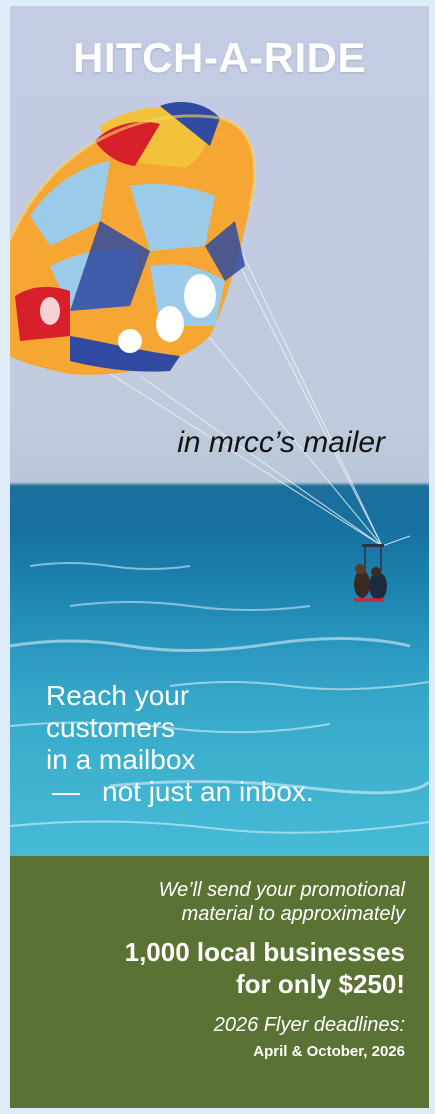 The image size is (435, 1114). What do you see at coordinates (121, 759) in the screenshot?
I see `reach-line: in a mailbox` at bounding box center [121, 759].